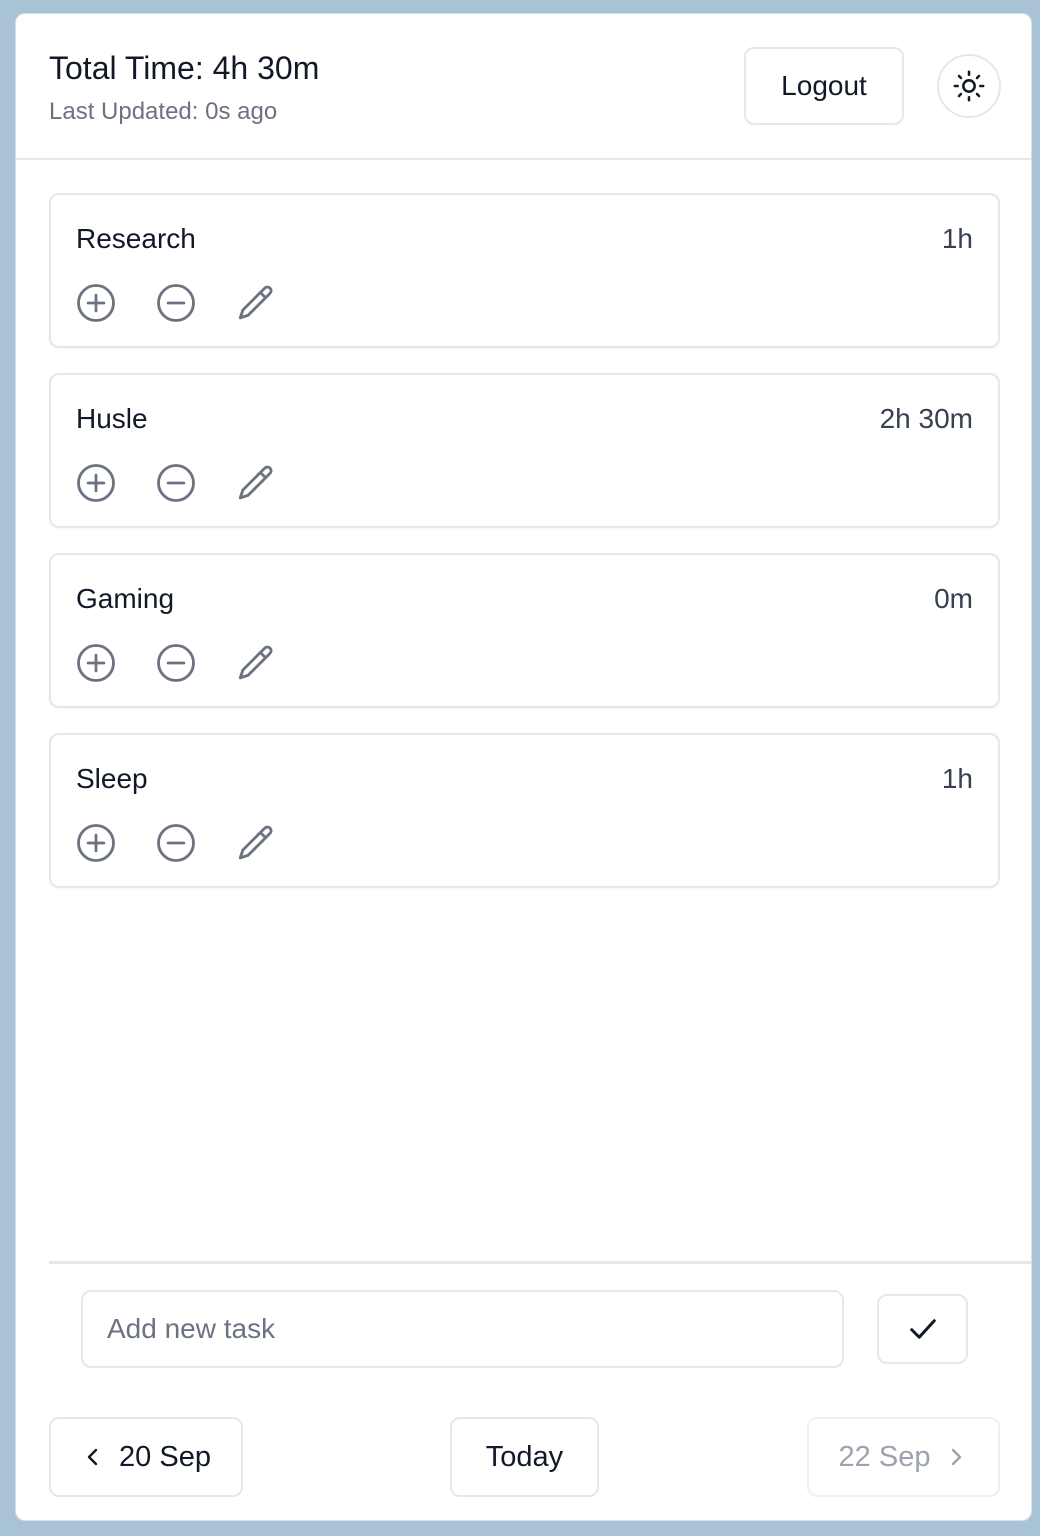 This screenshot has width=1040, height=1536. I want to click on new-task-input, so click(462, 1329).